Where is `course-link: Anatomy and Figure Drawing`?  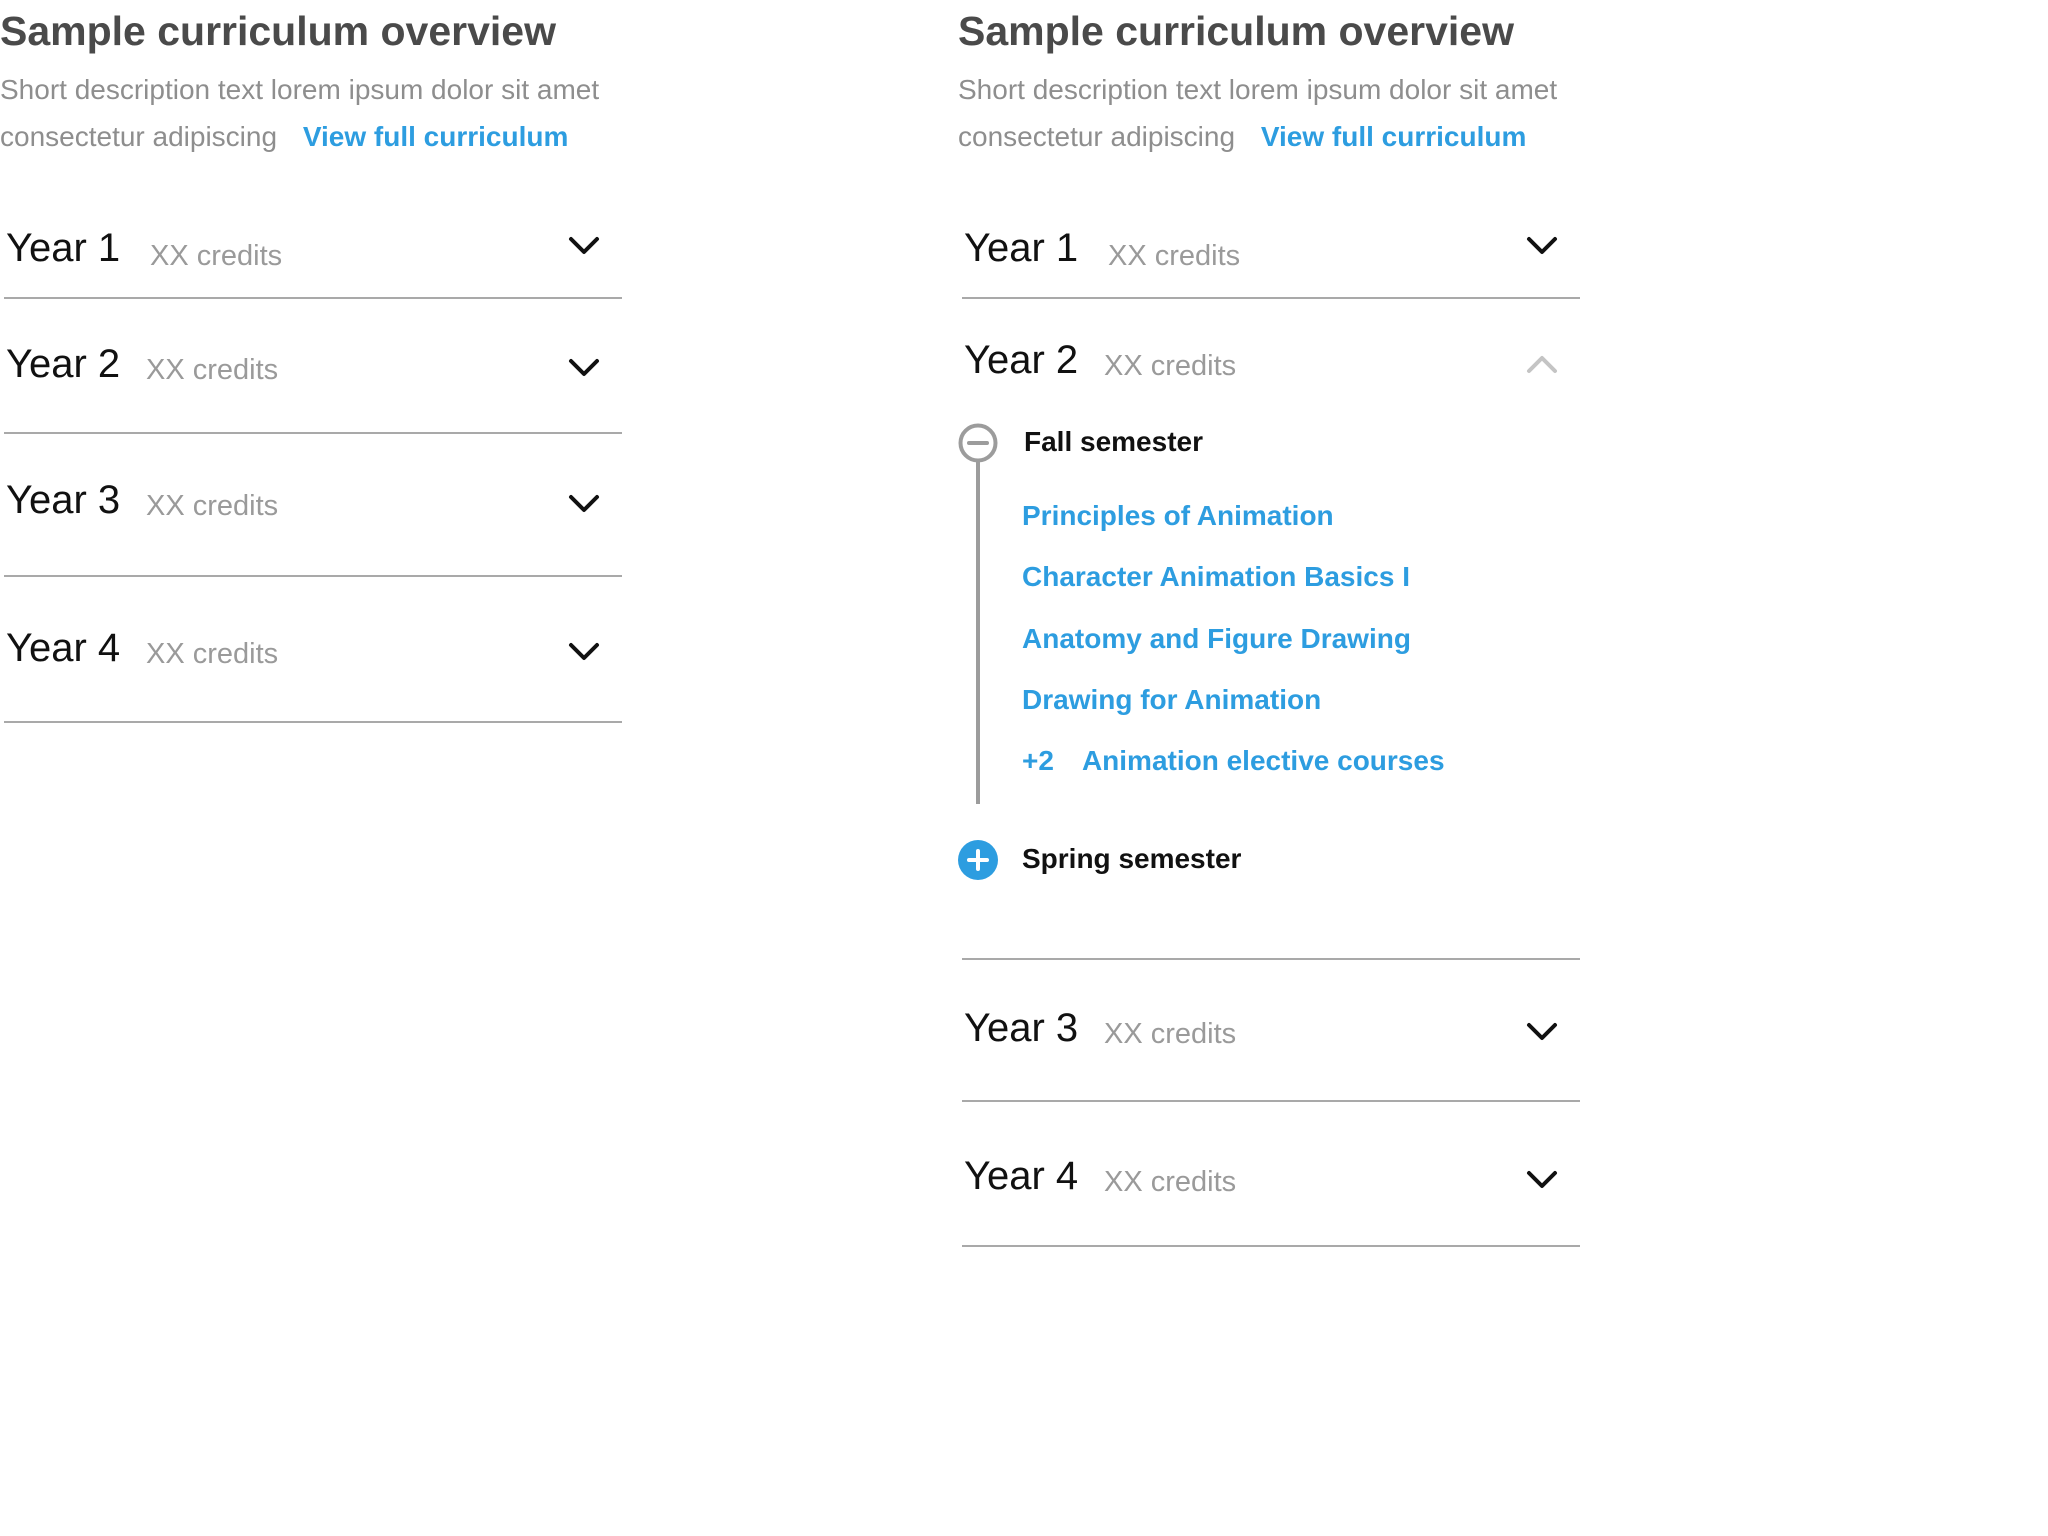 course-link: Anatomy and Figure Drawing is located at coordinates (1216, 639).